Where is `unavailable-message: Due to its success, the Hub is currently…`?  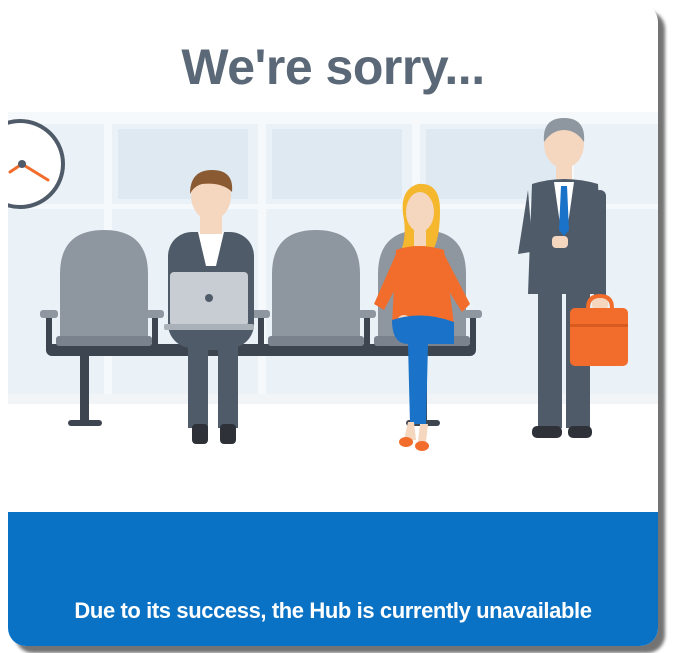 unavailable-message: Due to its success, the Hub is currently… is located at coordinates (333, 610).